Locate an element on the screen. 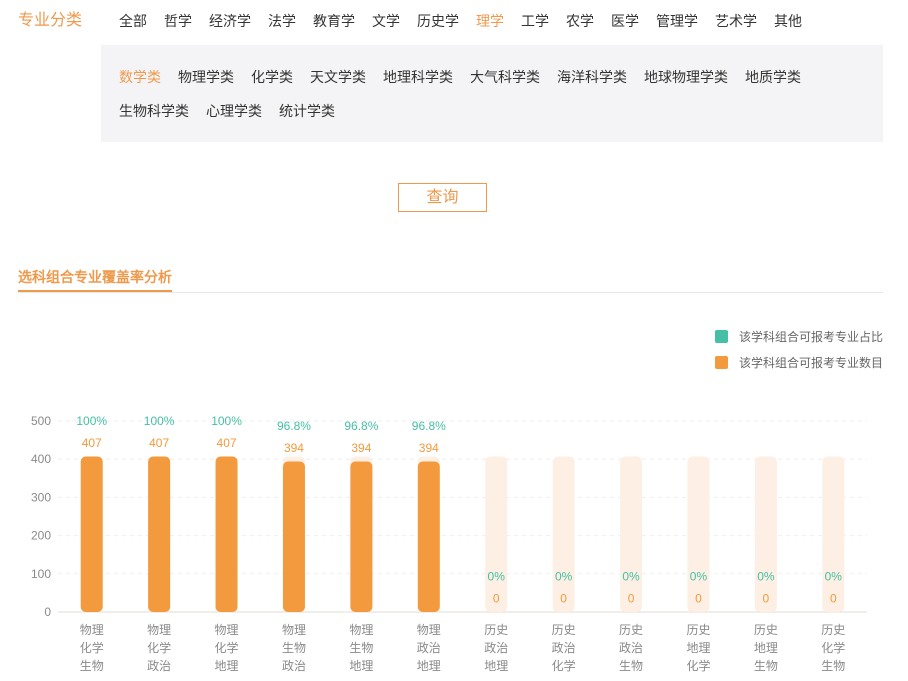 The height and width of the screenshot is (681, 908). section-title: 选科组合专业覆盖率分析 is located at coordinates (95, 277).